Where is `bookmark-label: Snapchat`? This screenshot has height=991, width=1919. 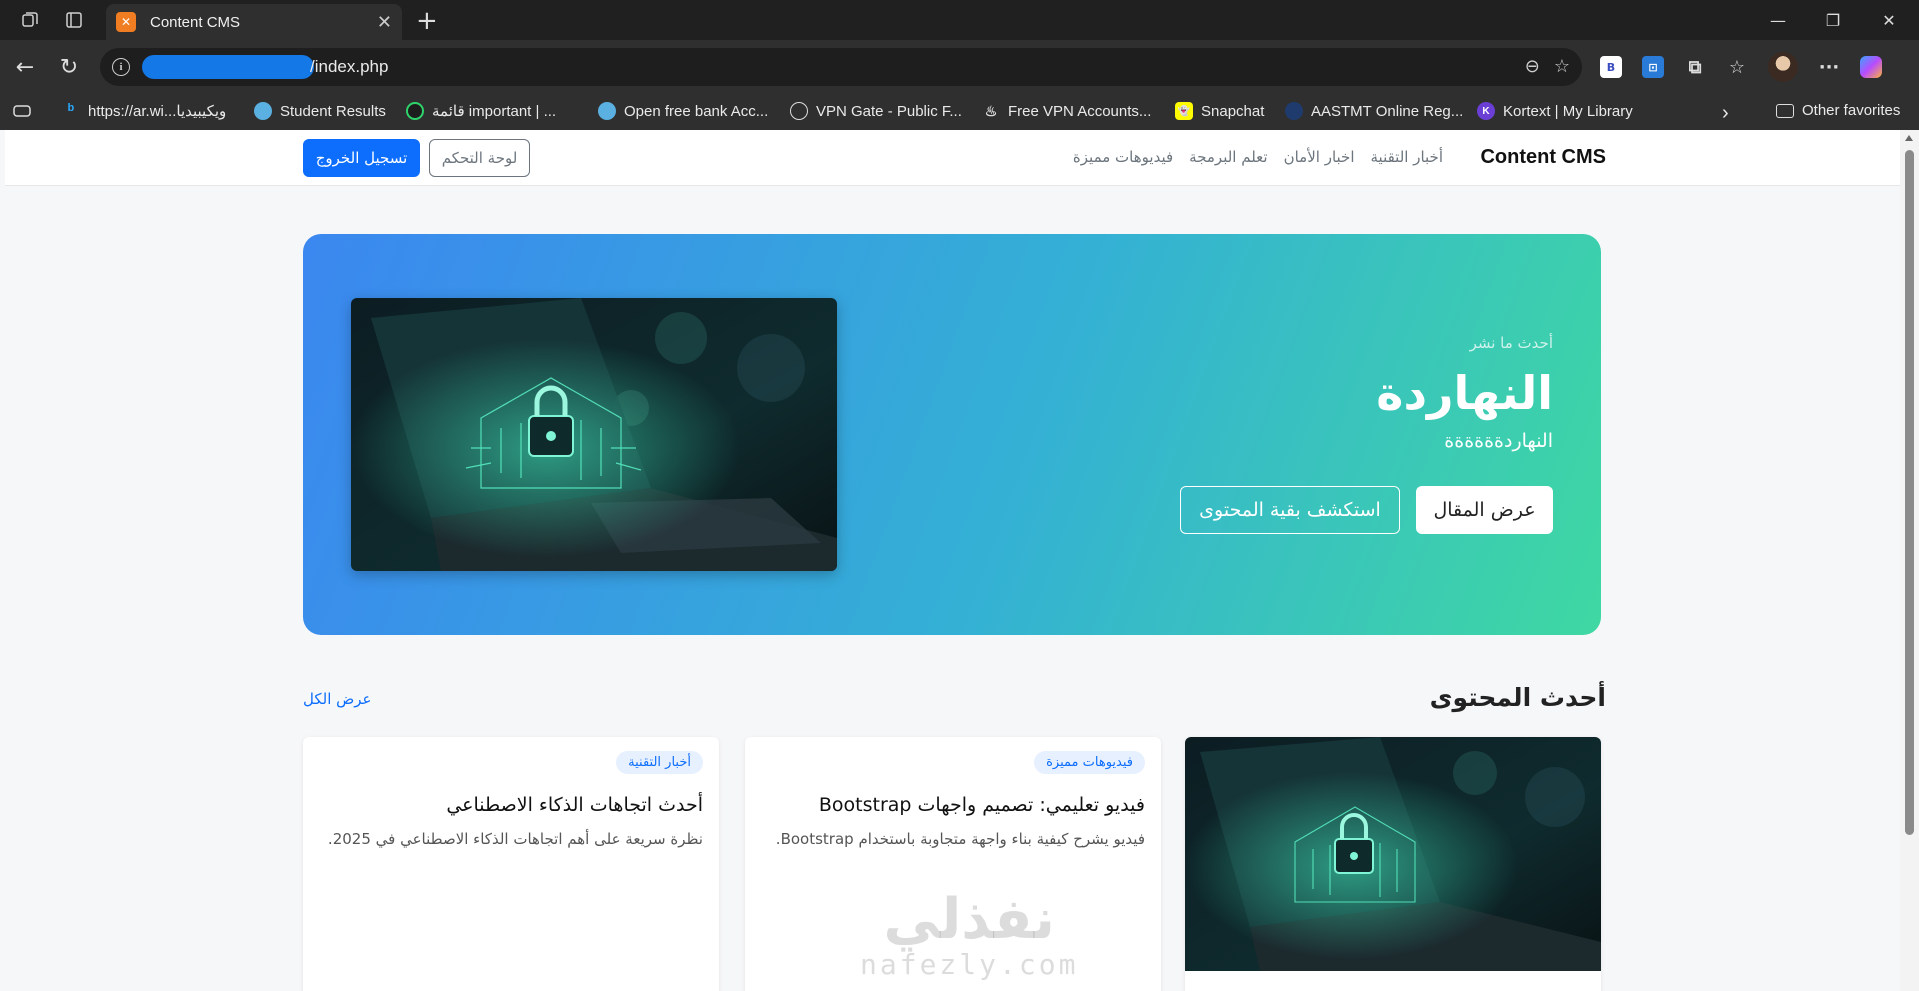 bookmark-label: Snapchat is located at coordinates (1233, 111).